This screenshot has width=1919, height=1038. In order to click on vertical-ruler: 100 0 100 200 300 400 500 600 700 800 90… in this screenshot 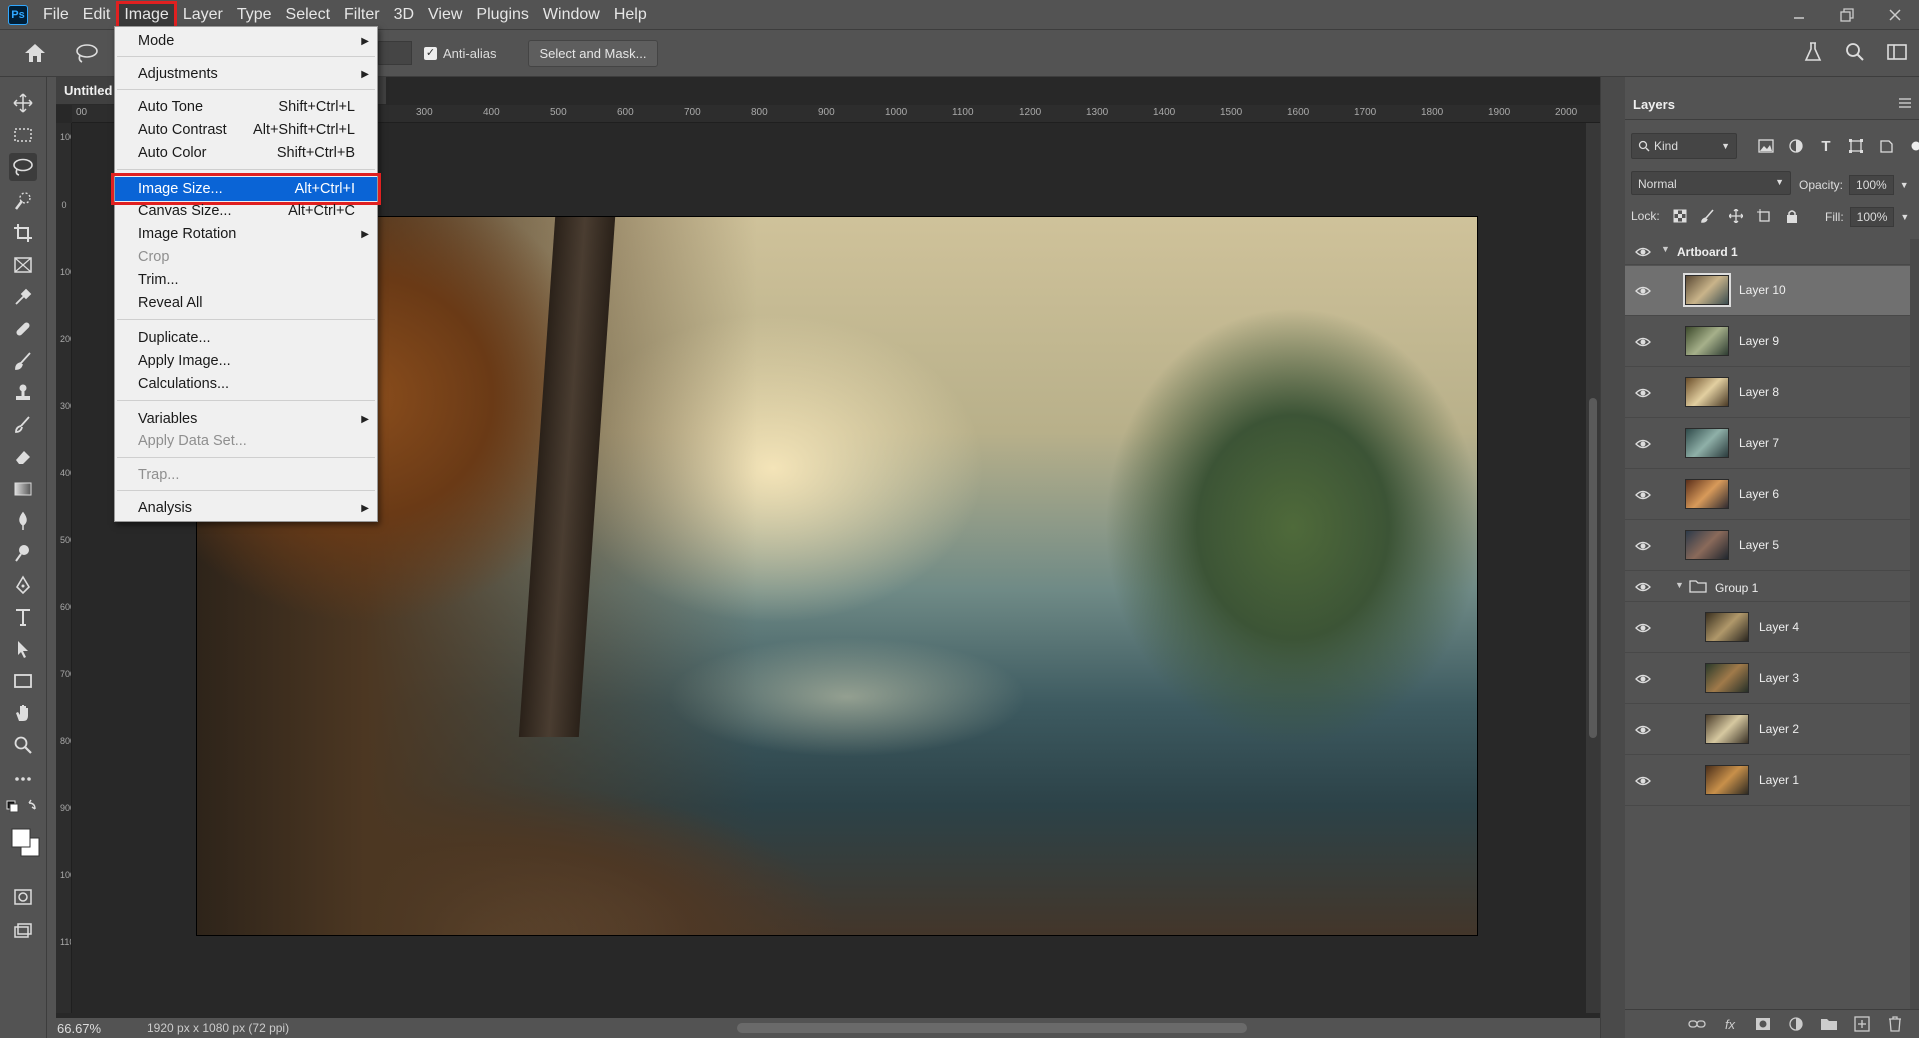, I will do `click(64, 568)`.